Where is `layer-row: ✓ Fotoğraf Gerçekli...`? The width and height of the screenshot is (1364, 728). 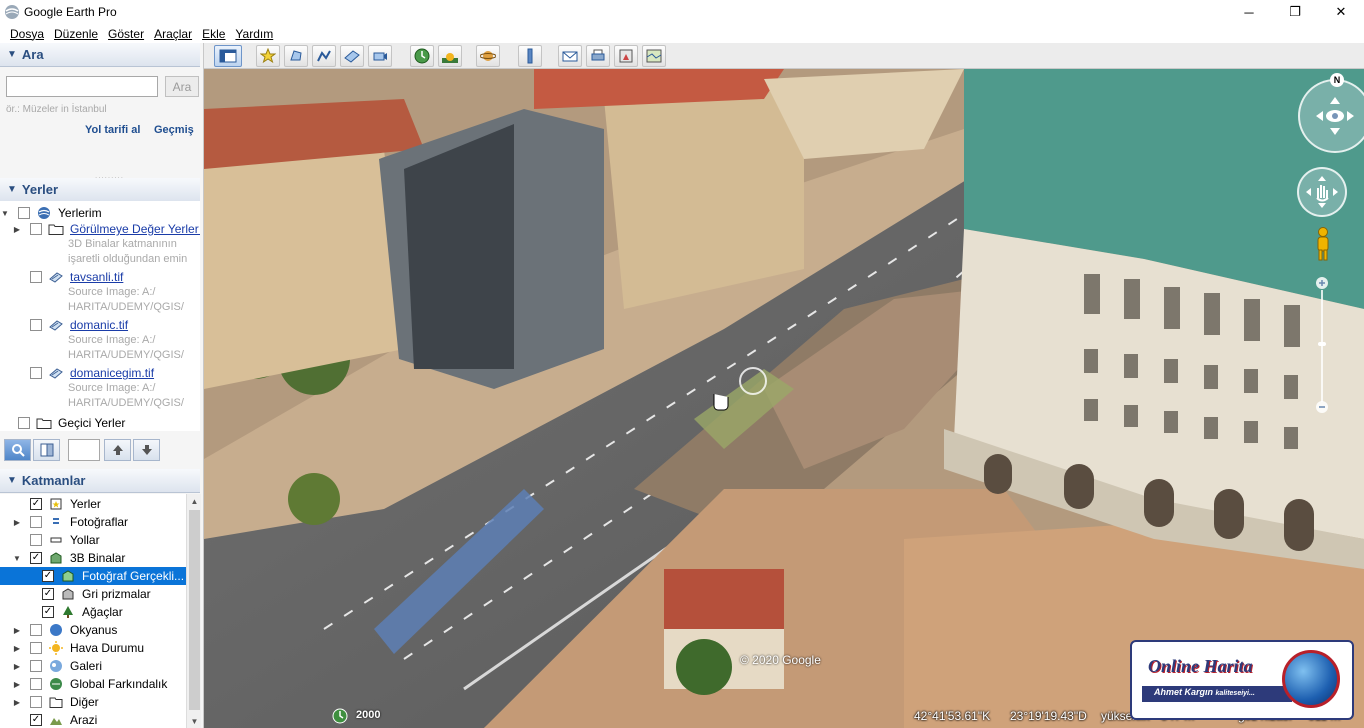
layer-row: ✓ Fotoğraf Gerçekli... is located at coordinates (93, 576).